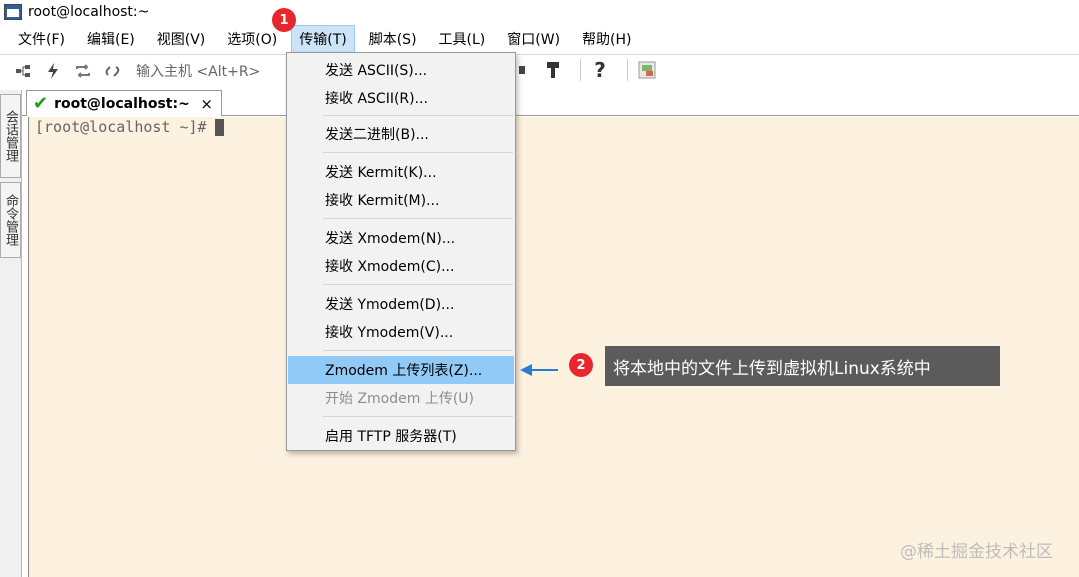  I want to click on watermark: @稀土掘金技术社区, so click(976, 552).